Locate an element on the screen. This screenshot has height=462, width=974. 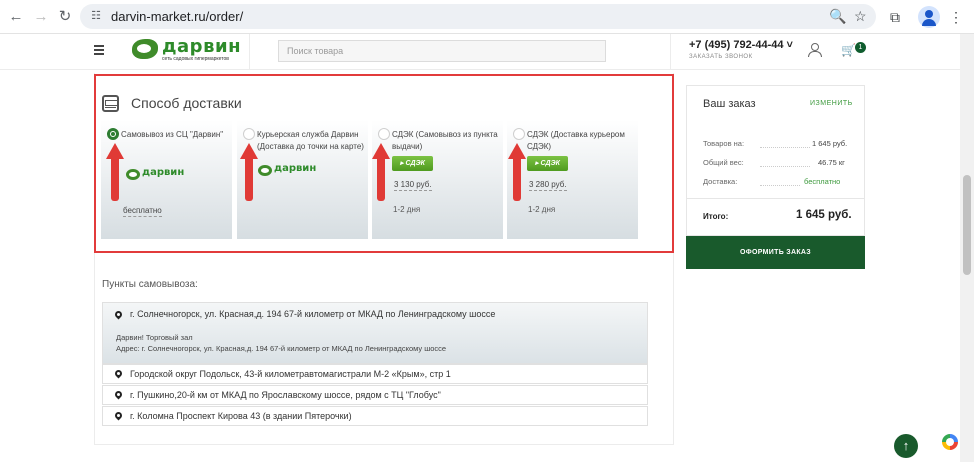
total-label: Итого: is located at coordinates (716, 216).